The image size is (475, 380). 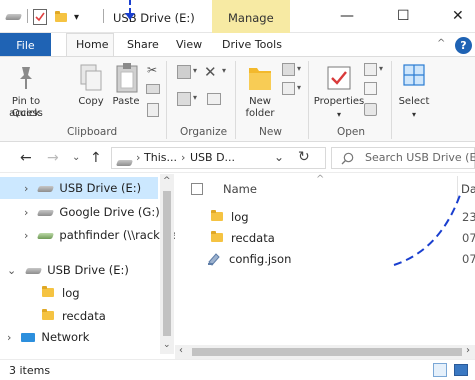 I want to click on annotation-dashed-curve, so click(x=427, y=230).